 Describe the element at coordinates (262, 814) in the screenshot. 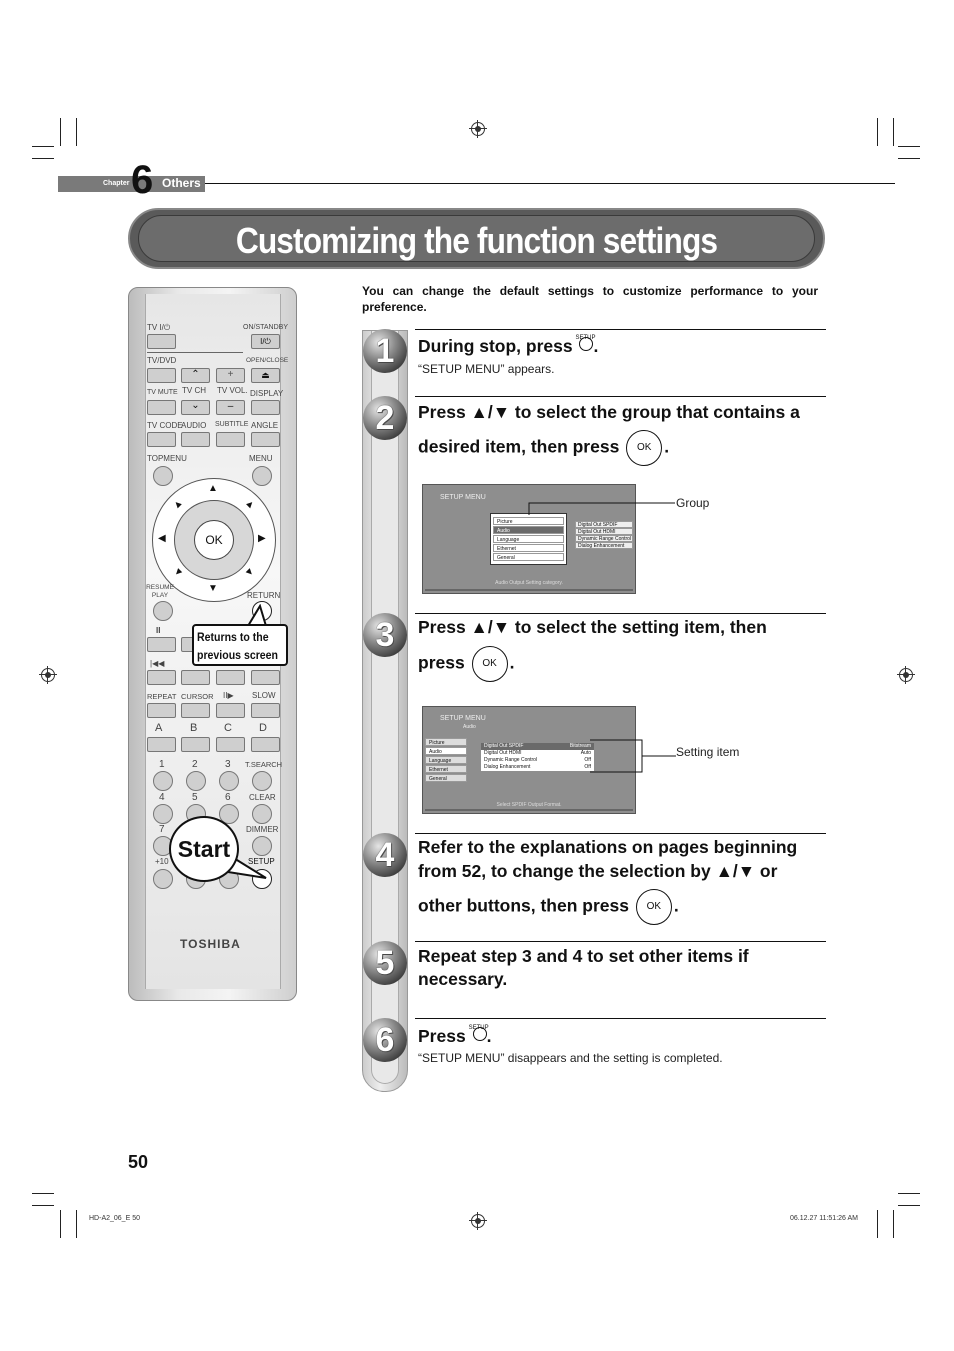

I see `clear-button` at that location.